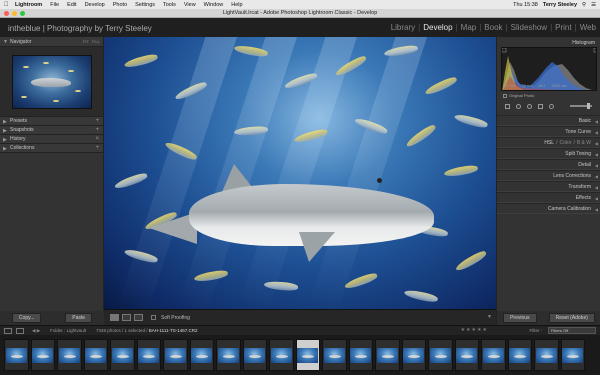 The height and width of the screenshot is (375, 600). What do you see at coordinates (169, 5) in the screenshot?
I see `menu-tools: Tools` at bounding box center [169, 5].